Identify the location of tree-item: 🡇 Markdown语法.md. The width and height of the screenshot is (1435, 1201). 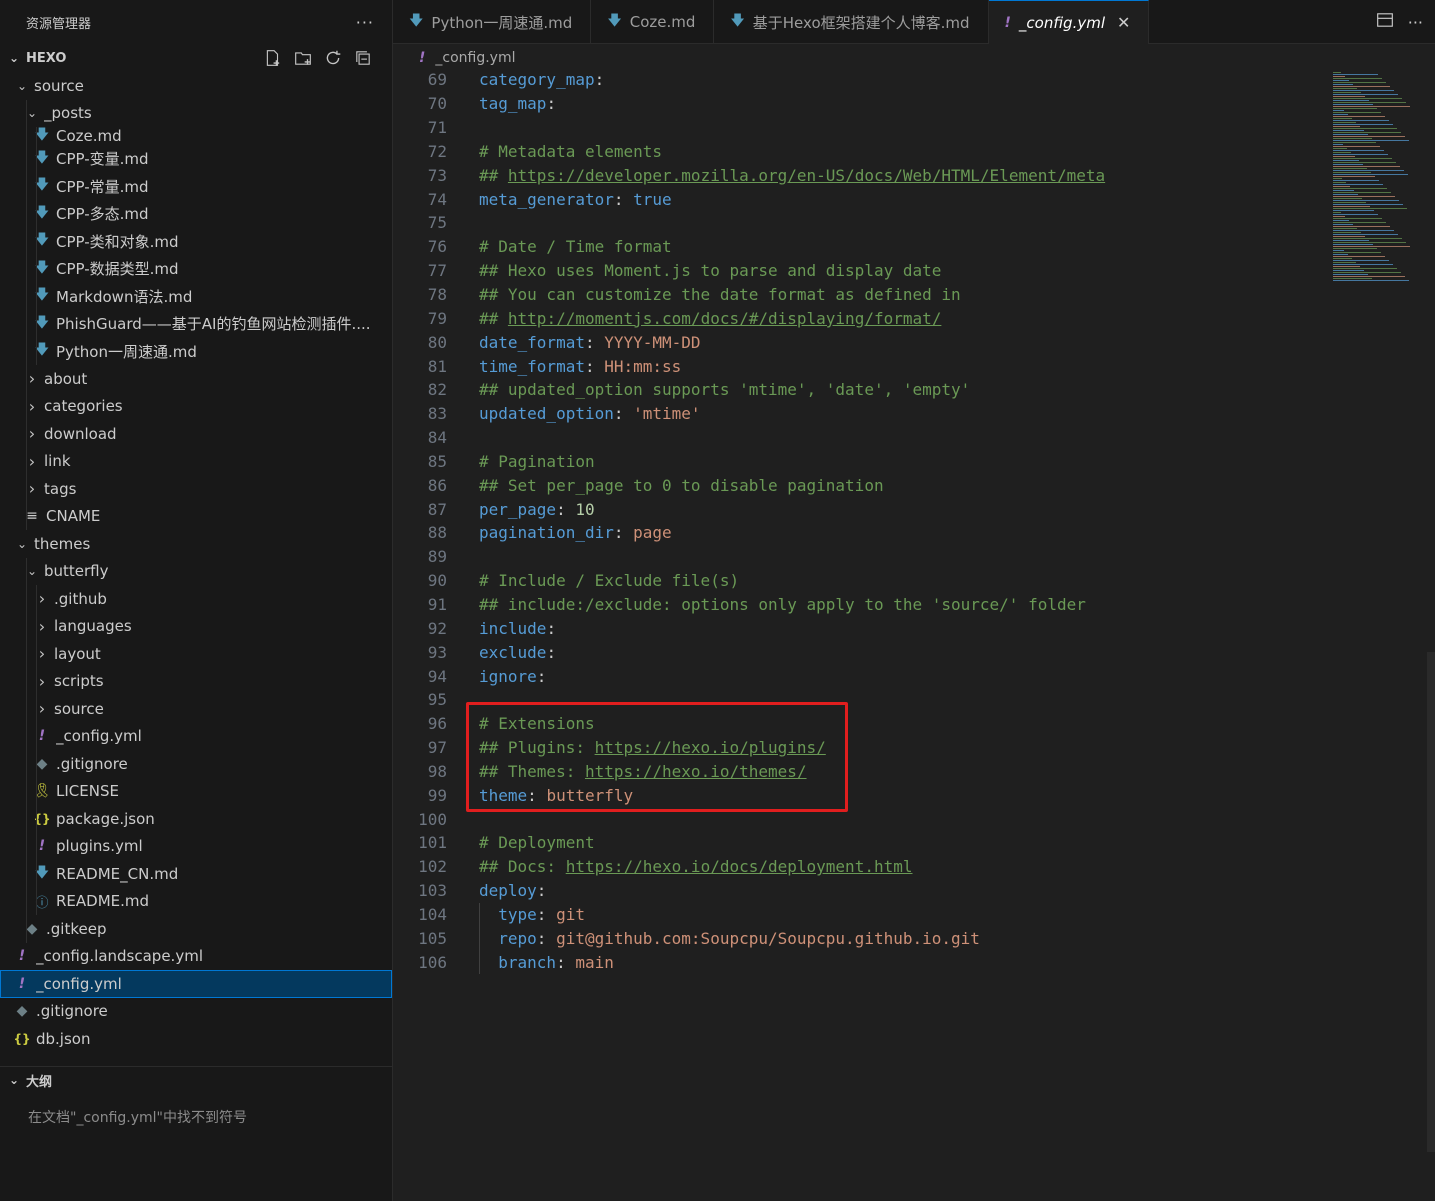
(196, 296).